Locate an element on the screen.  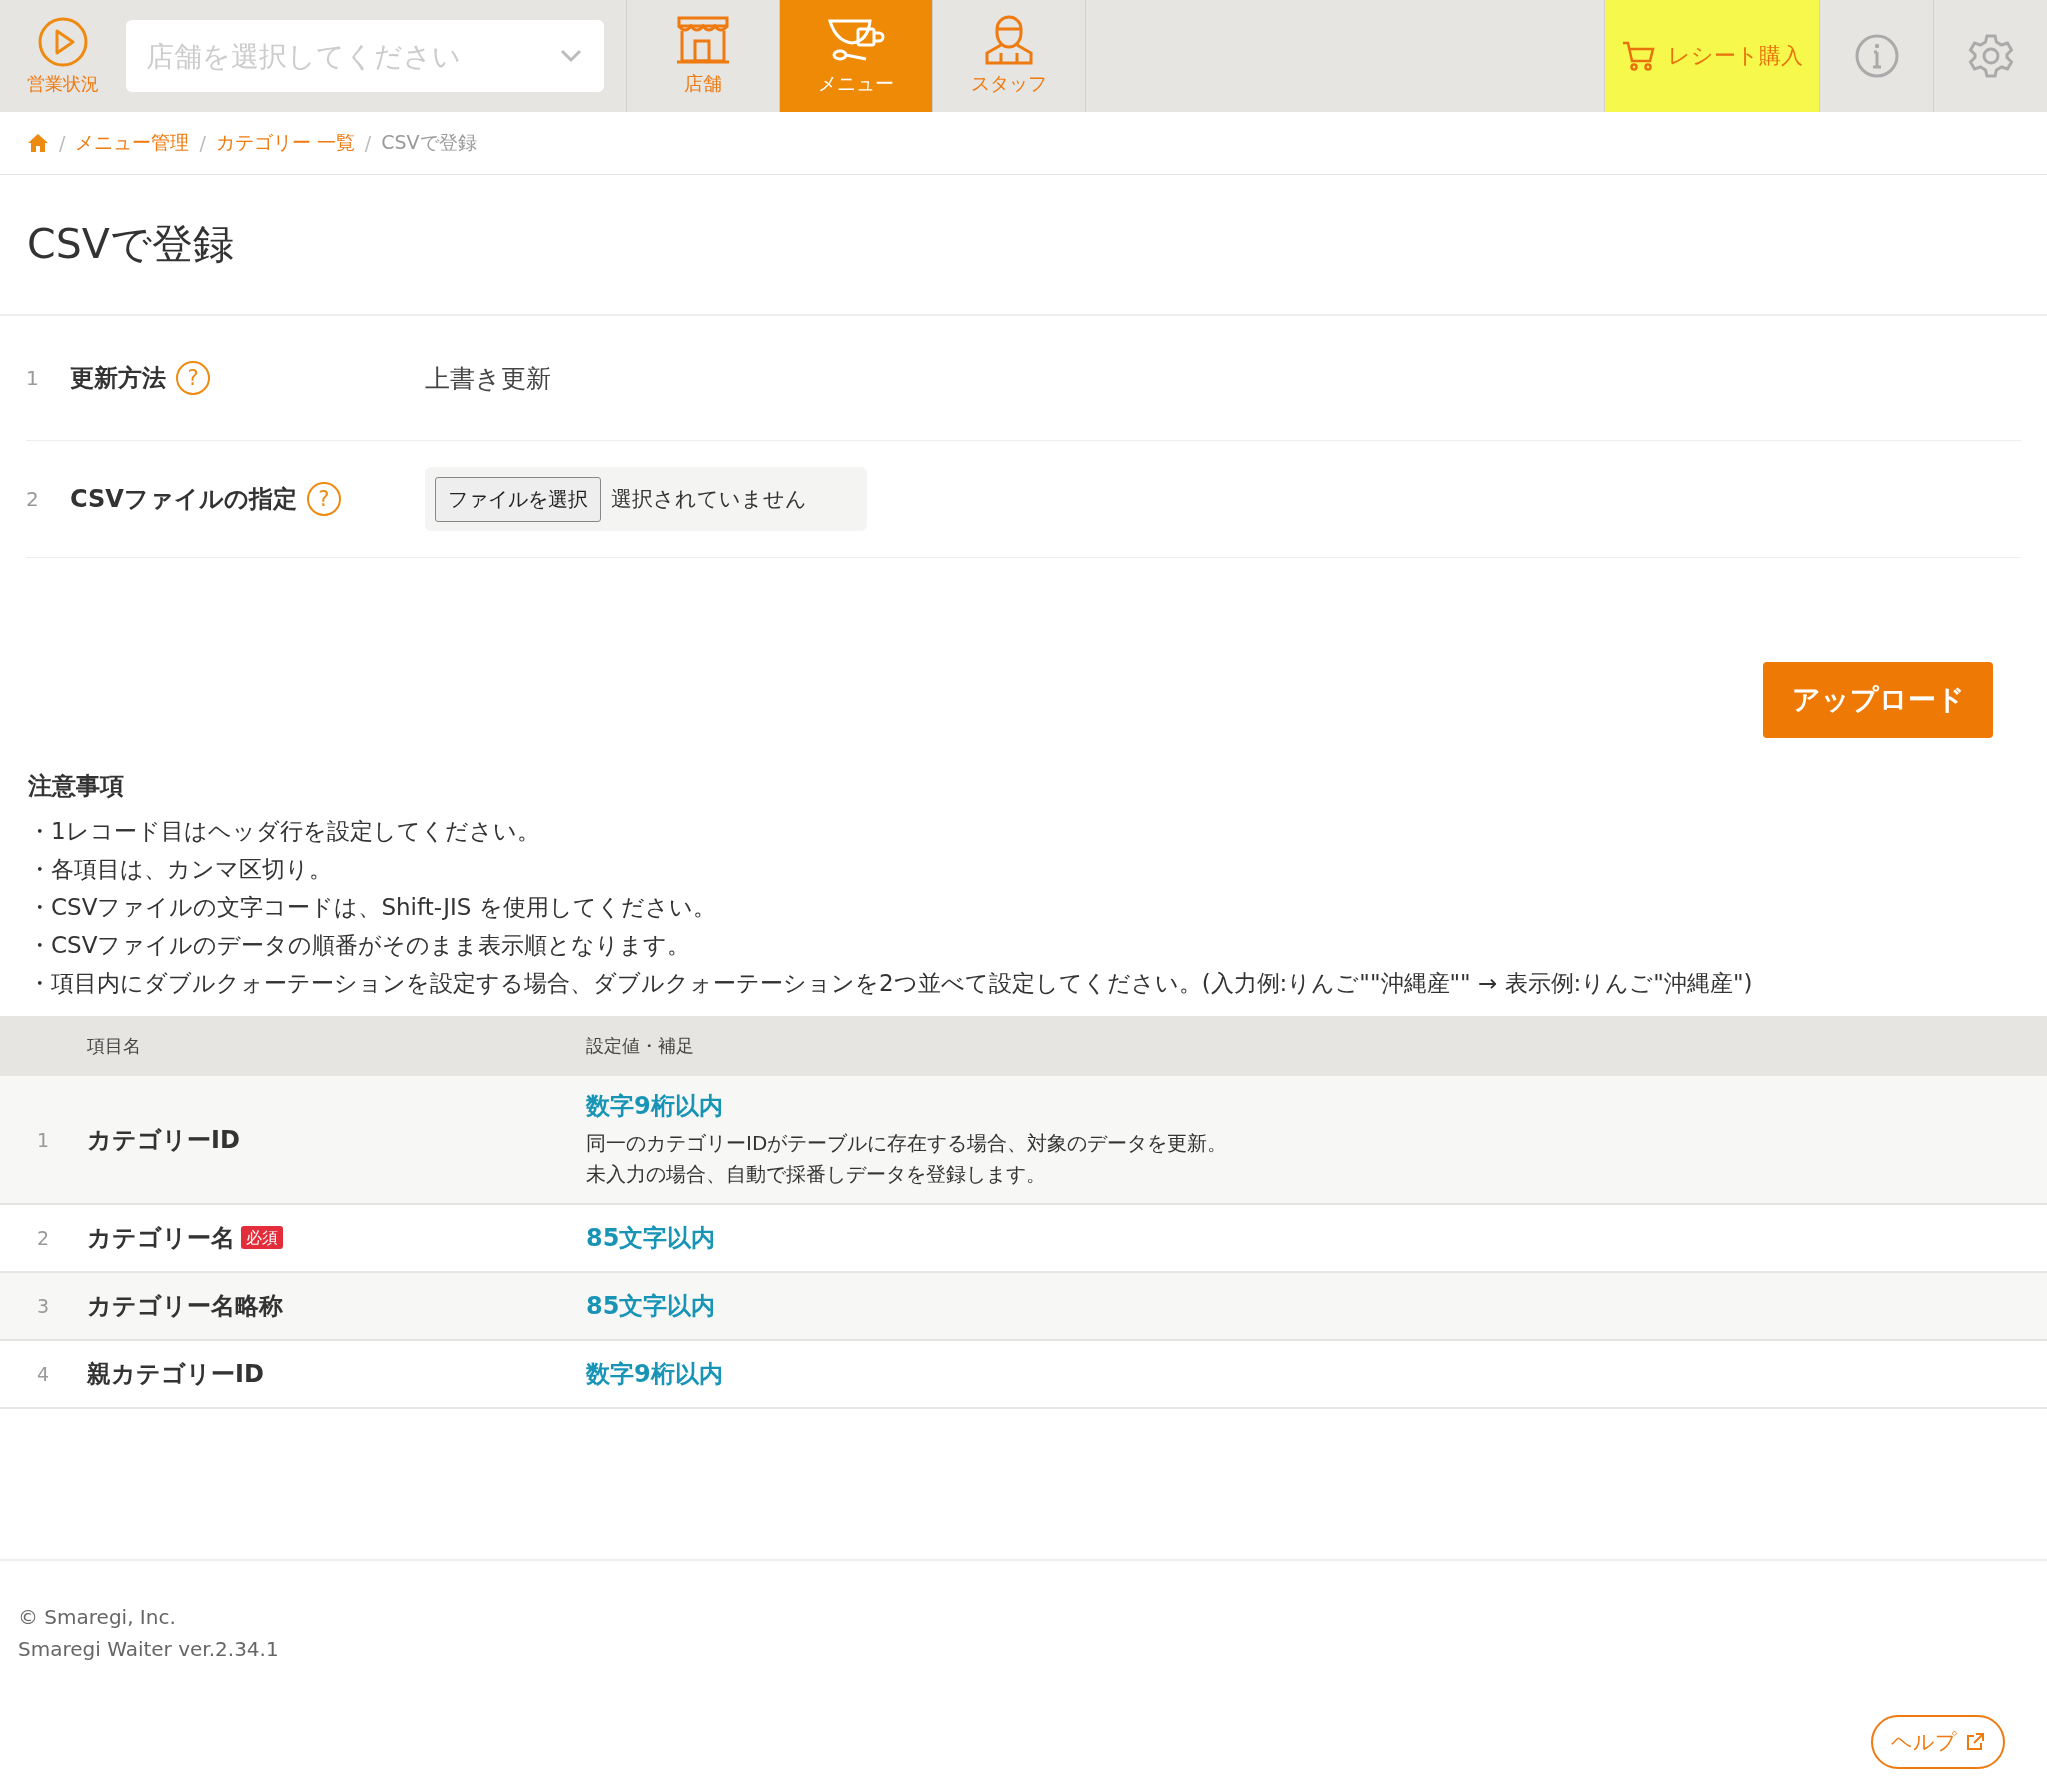
home-icon is located at coordinates (38, 143).